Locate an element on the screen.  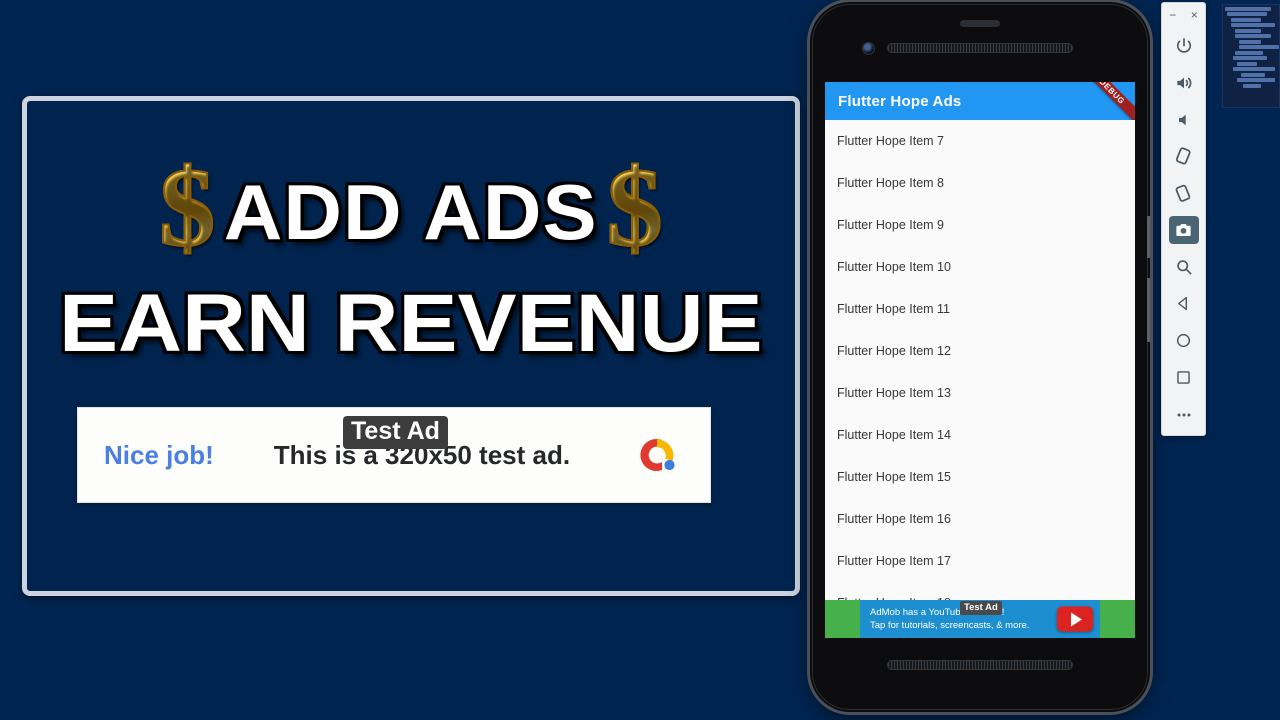
dollar-sign-right-icon: $ is located at coordinates (635, 208).